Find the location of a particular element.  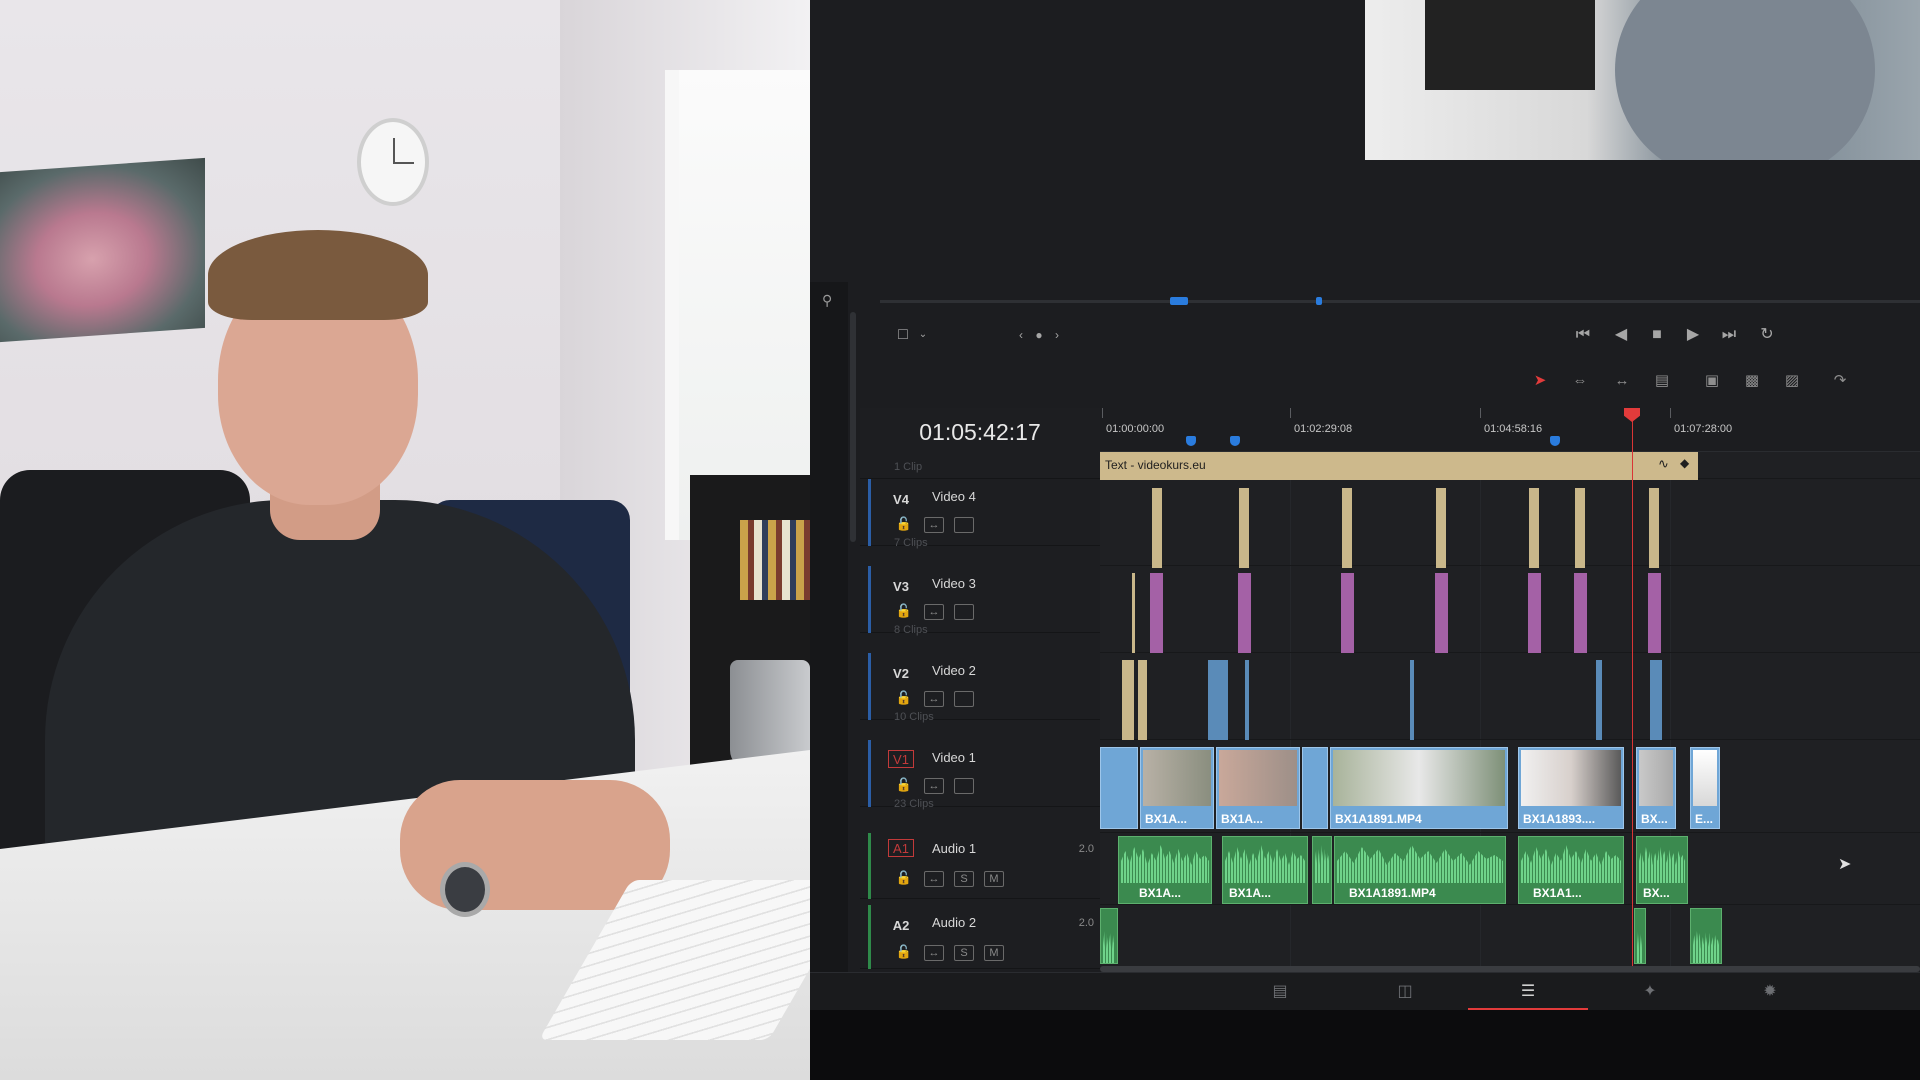

vertical-scrollbar is located at coordinates (853, 427).